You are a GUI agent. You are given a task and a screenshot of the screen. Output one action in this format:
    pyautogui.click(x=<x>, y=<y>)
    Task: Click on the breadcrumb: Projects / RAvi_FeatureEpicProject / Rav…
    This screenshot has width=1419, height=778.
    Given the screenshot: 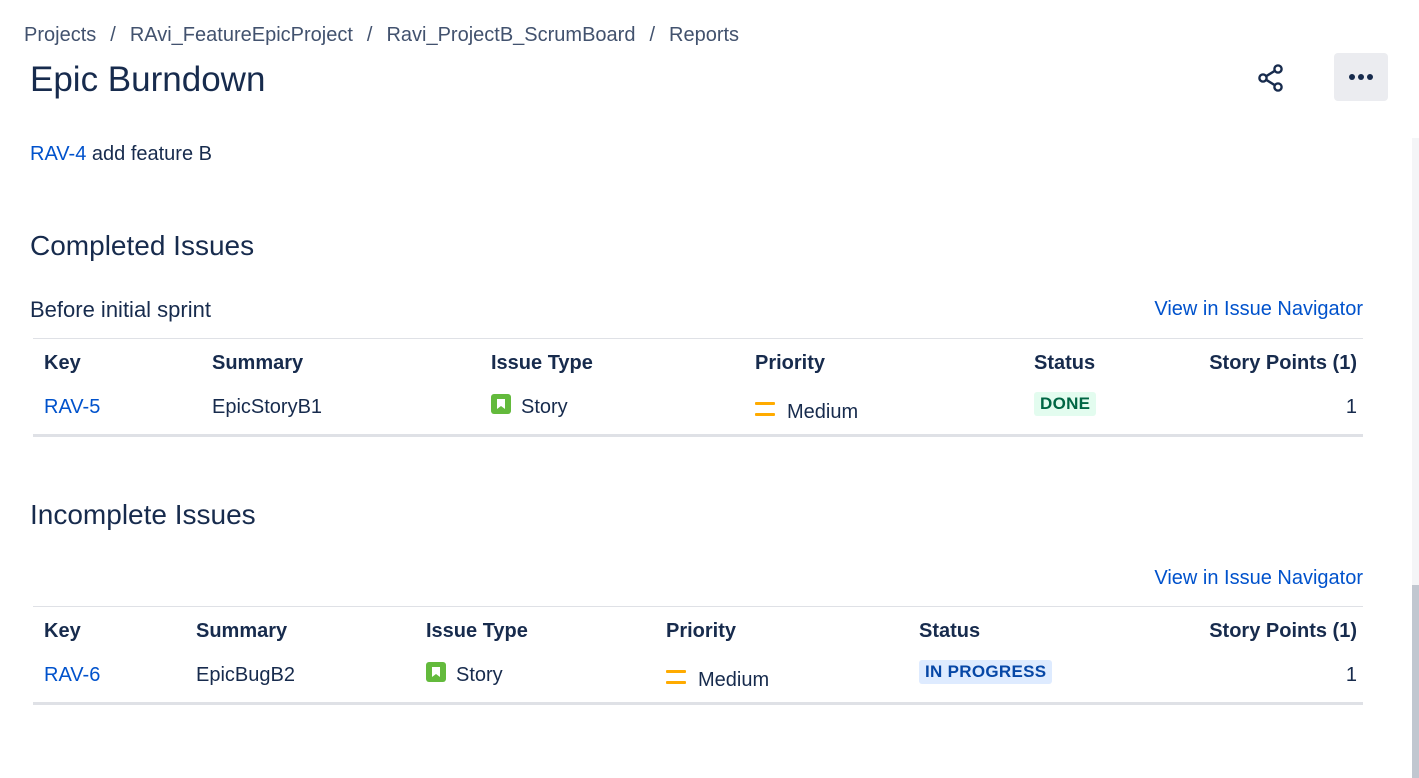 What is the action you would take?
    pyautogui.click(x=381, y=35)
    